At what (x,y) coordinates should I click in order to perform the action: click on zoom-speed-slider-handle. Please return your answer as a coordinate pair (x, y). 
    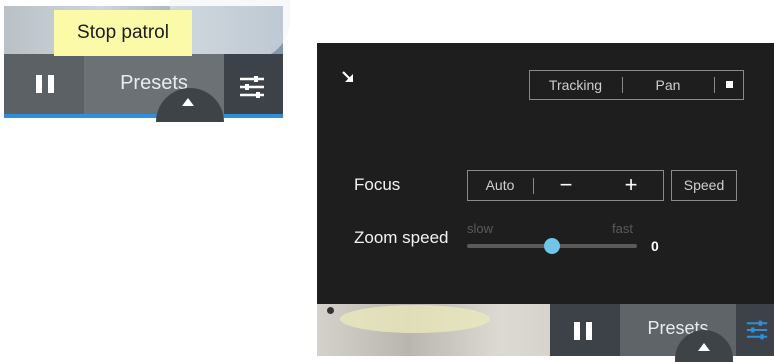
    Looking at the image, I should click on (552, 246).